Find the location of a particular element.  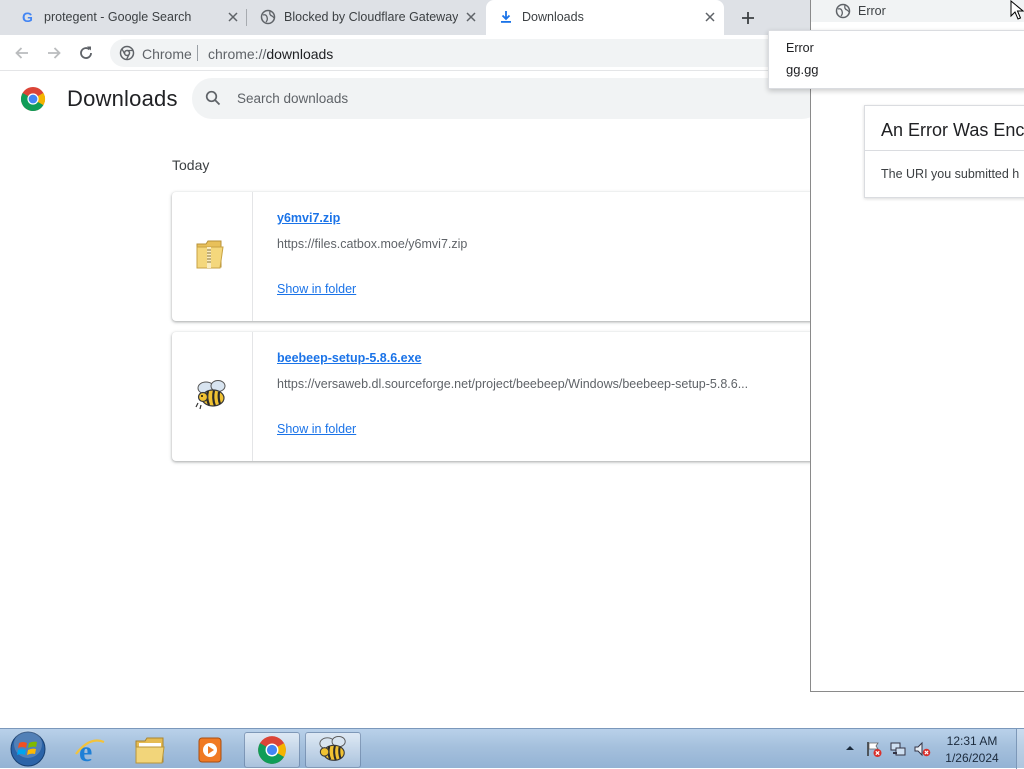

taskbar-chrome is located at coordinates (272, 750).